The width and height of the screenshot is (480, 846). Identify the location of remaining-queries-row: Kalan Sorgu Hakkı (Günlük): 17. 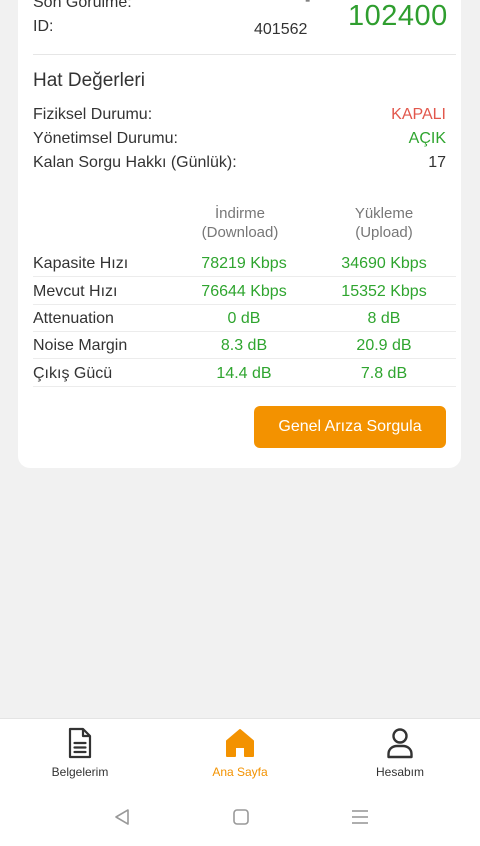
(239, 164).